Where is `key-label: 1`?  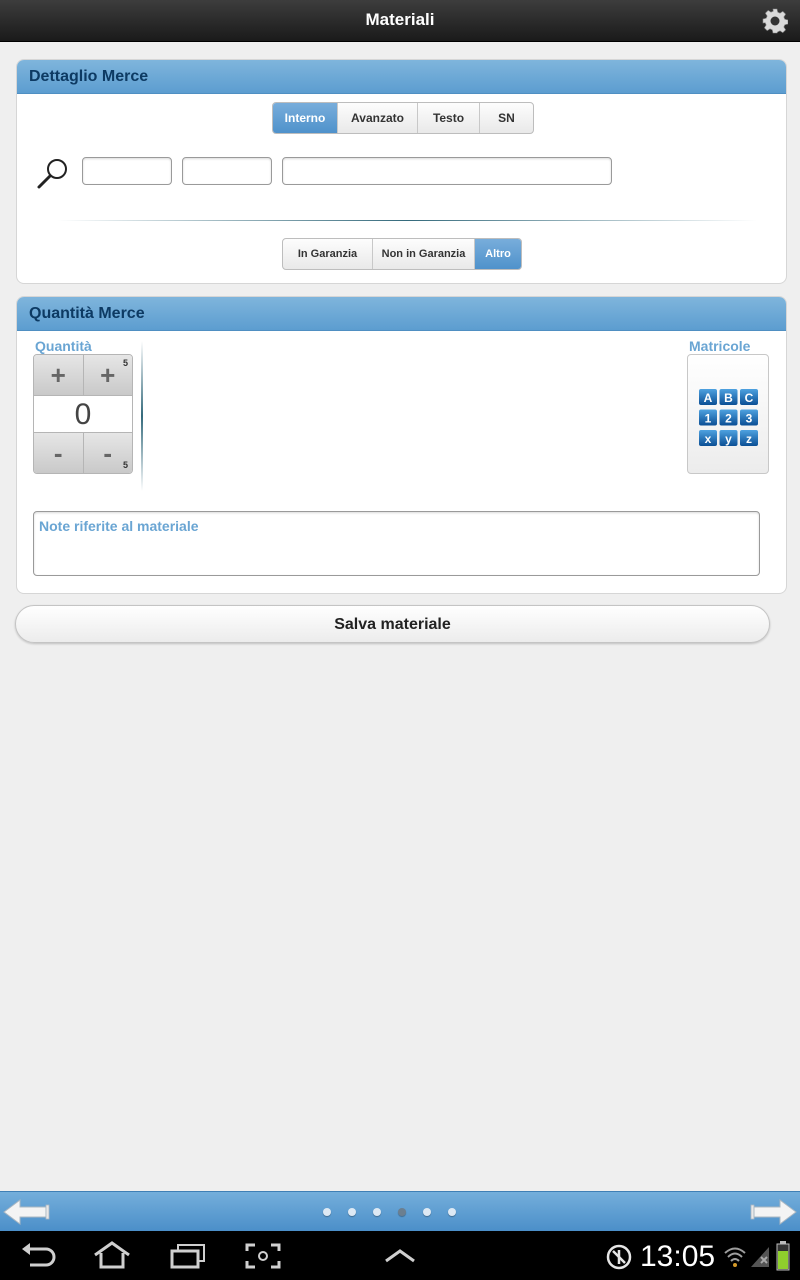
key-label: 1 is located at coordinates (708, 419).